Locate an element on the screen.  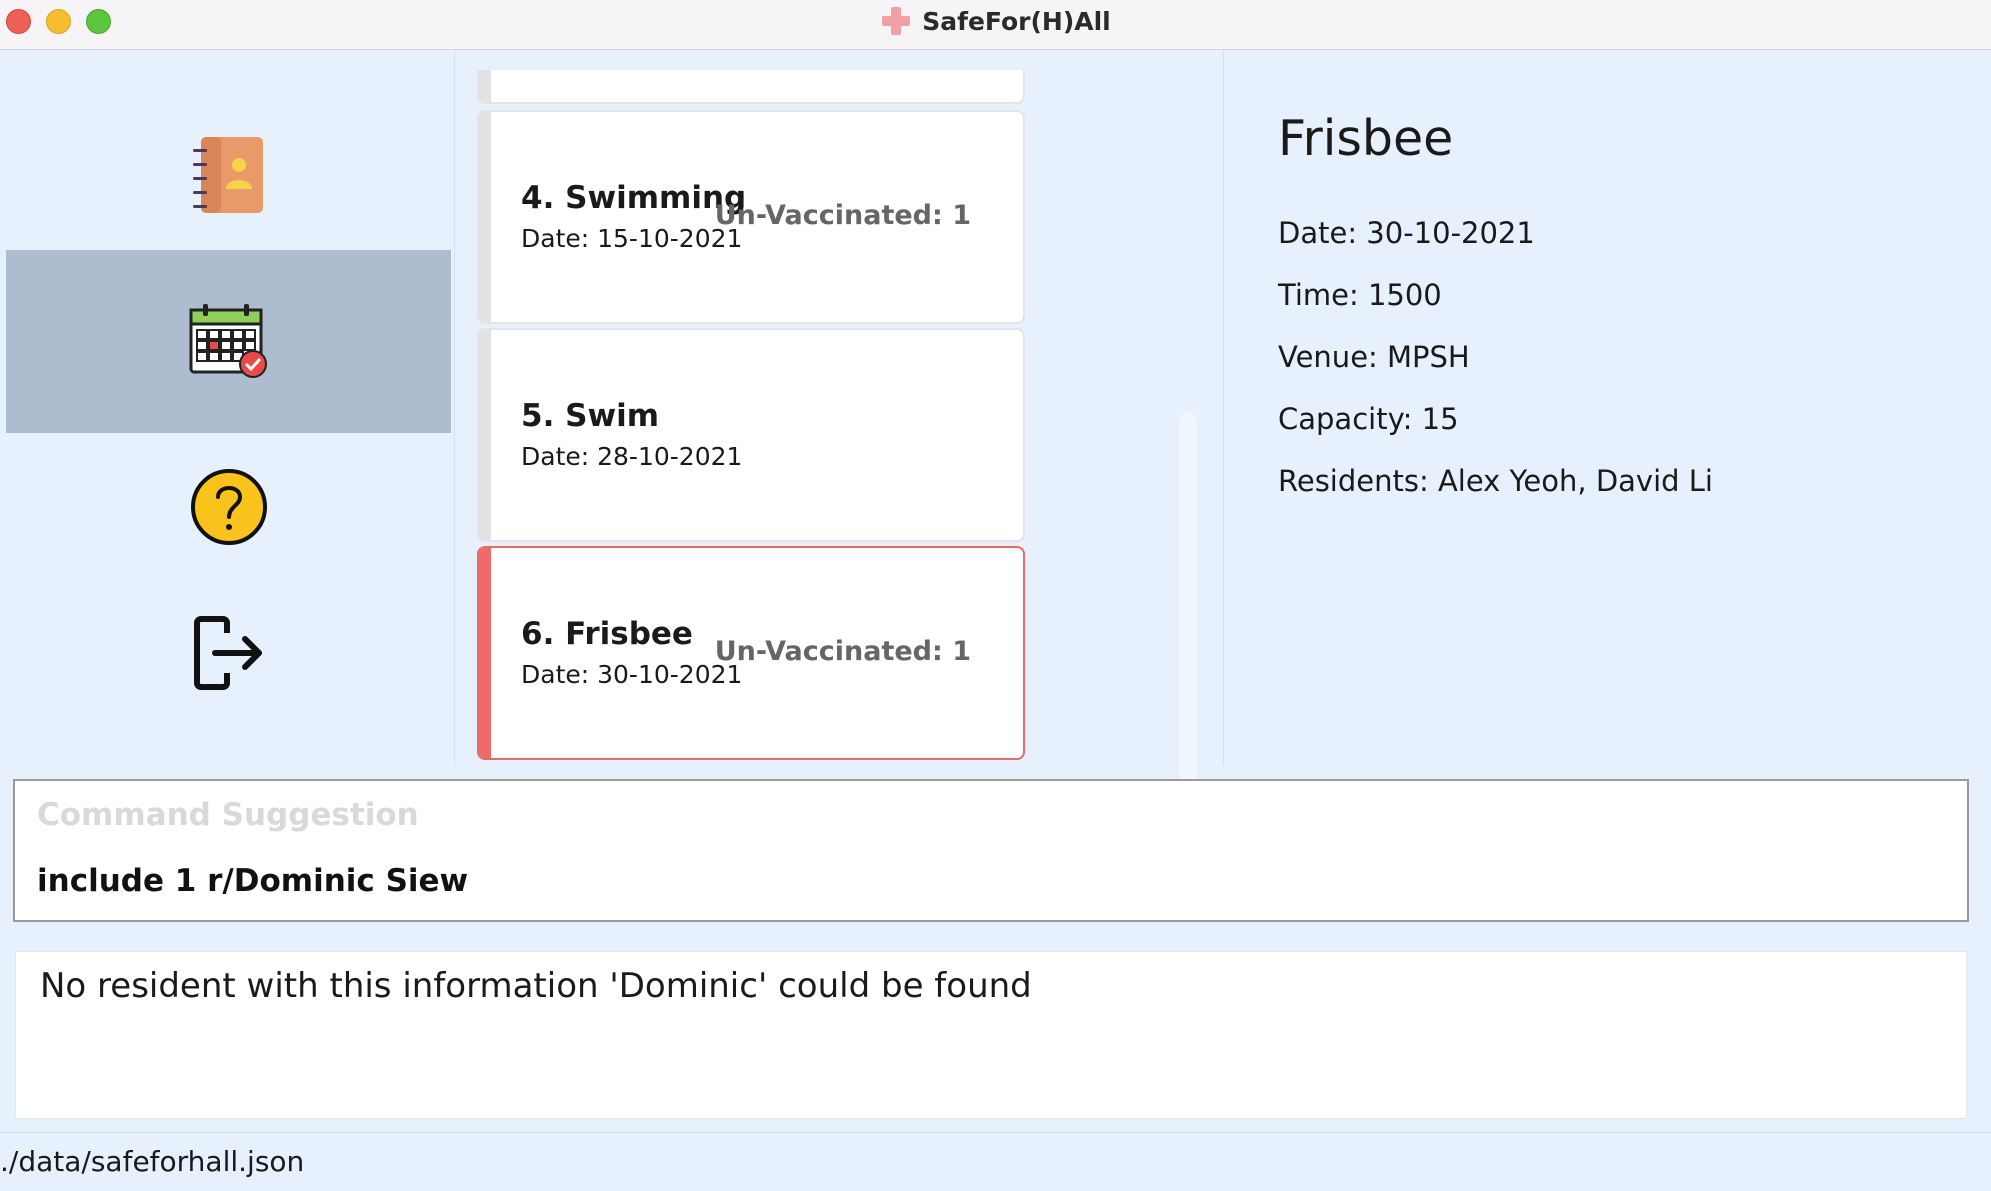
event-detail-venue: Venue: MPSH is located at coordinates (1374, 357).